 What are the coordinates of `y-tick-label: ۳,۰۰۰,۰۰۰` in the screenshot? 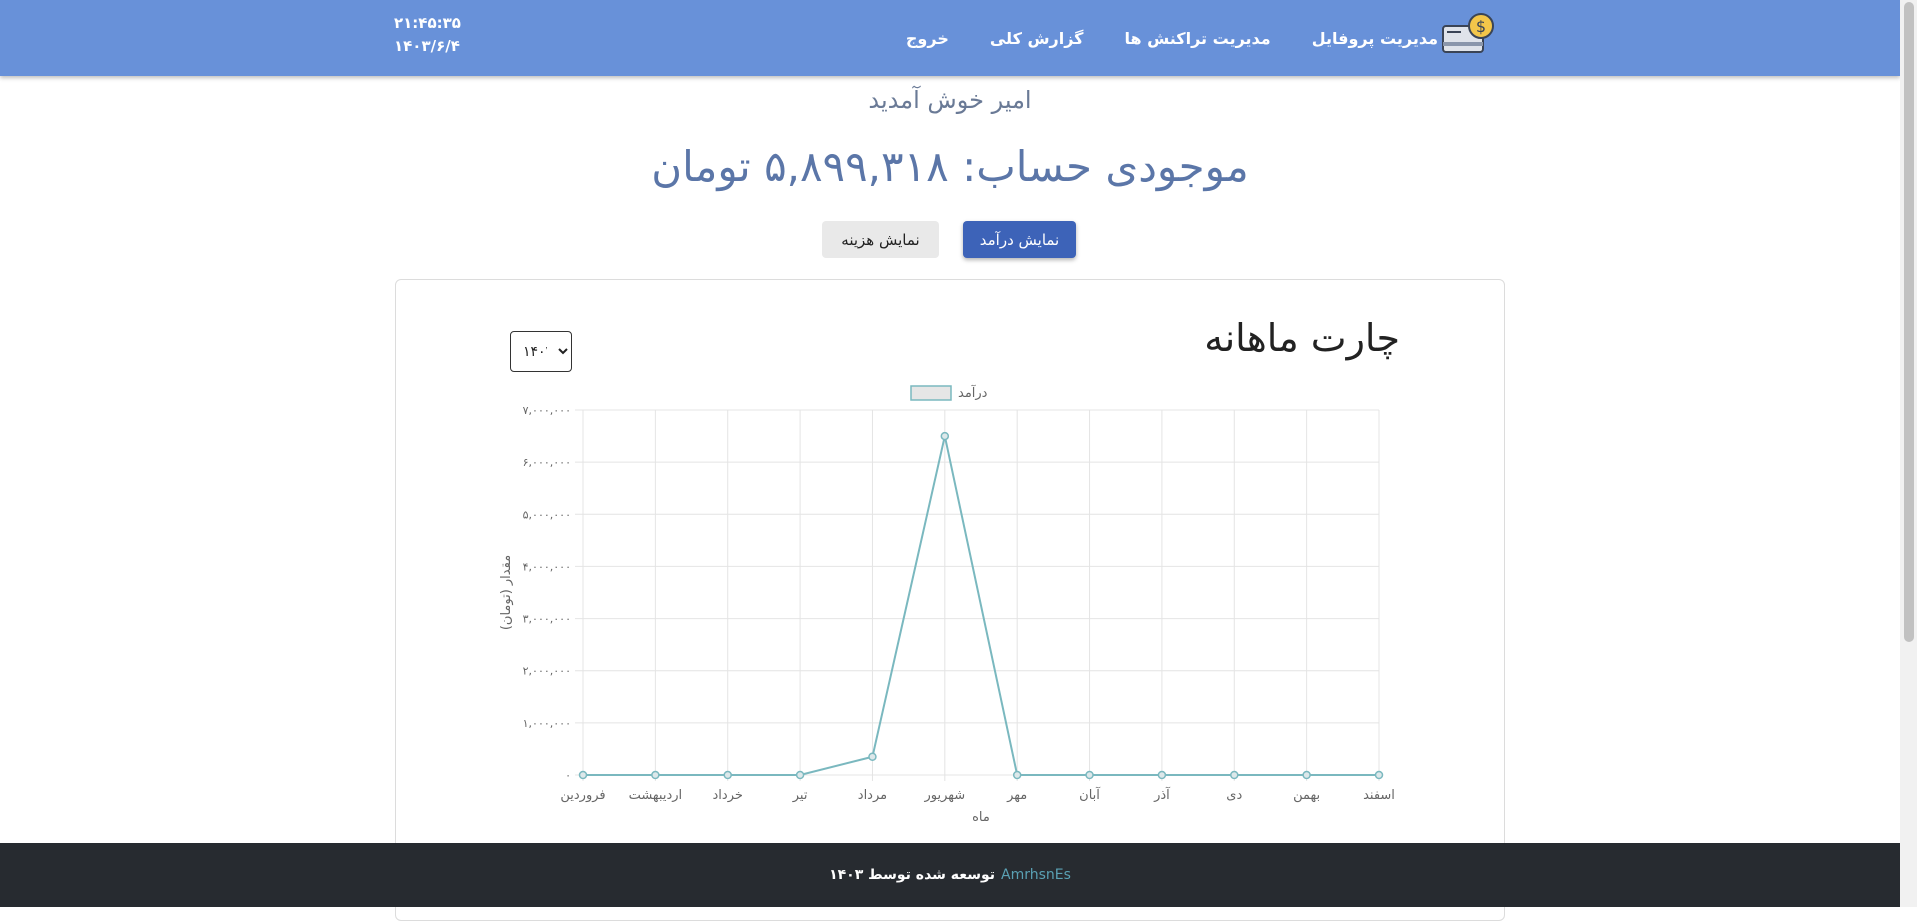 It's located at (547, 619).